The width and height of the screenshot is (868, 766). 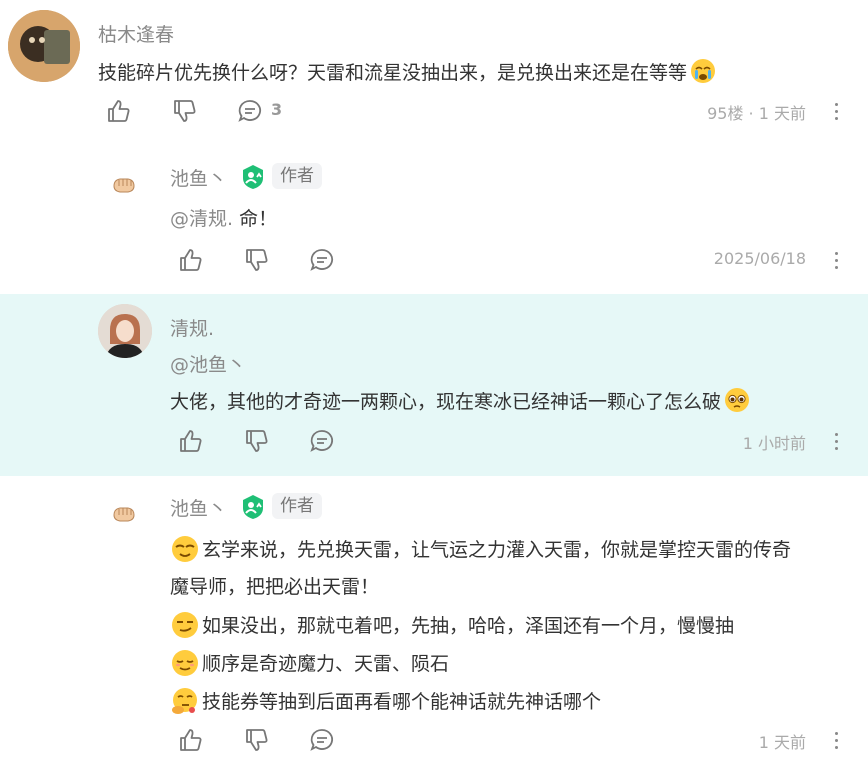 What do you see at coordinates (255, 219) in the screenshot?
I see `comment-body: 命！` at bounding box center [255, 219].